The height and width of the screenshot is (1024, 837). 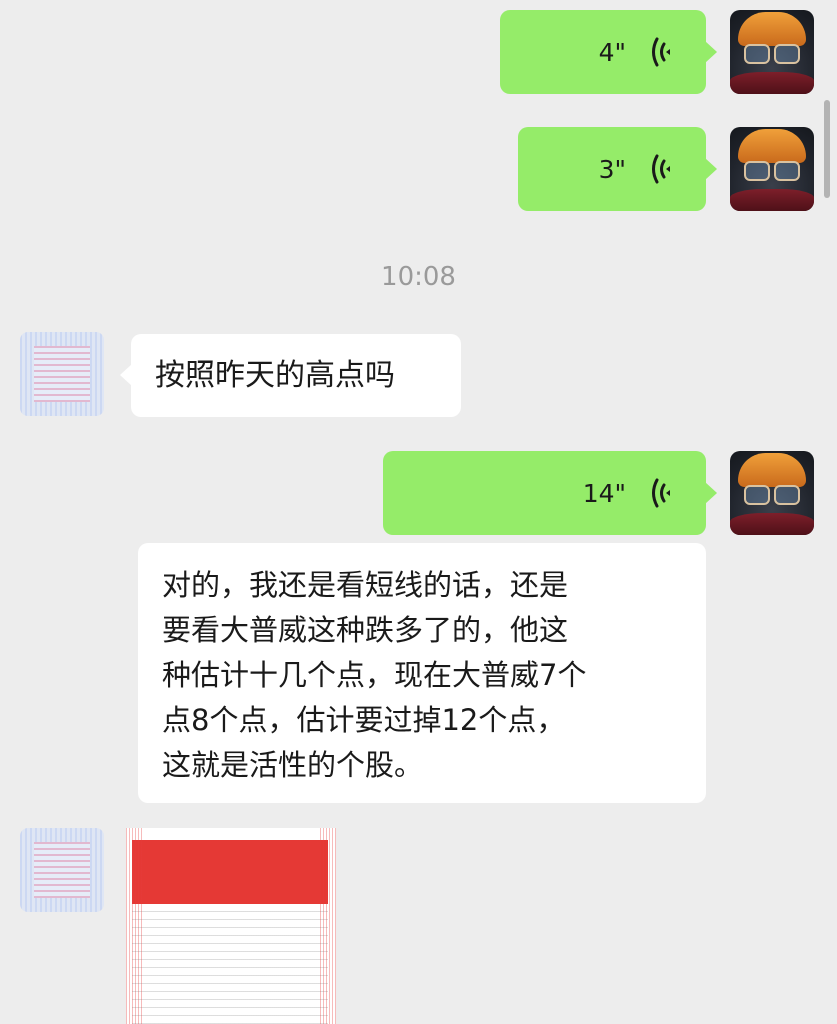 What do you see at coordinates (364, 720) in the screenshot?
I see `message-text-line: 点8个点，估计要过掉12个点，` at bounding box center [364, 720].